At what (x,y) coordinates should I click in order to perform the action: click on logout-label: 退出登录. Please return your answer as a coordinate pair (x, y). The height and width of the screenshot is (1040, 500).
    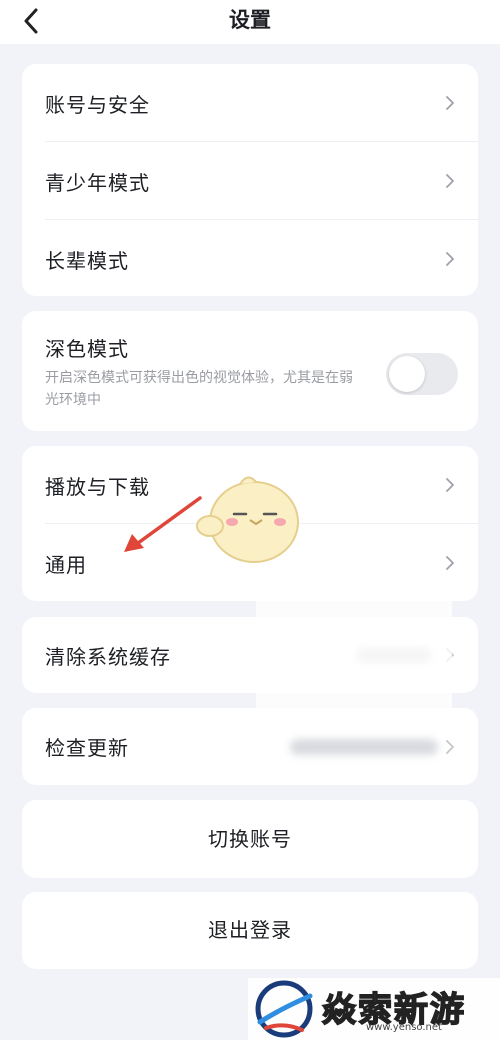
    Looking at the image, I should click on (250, 930).